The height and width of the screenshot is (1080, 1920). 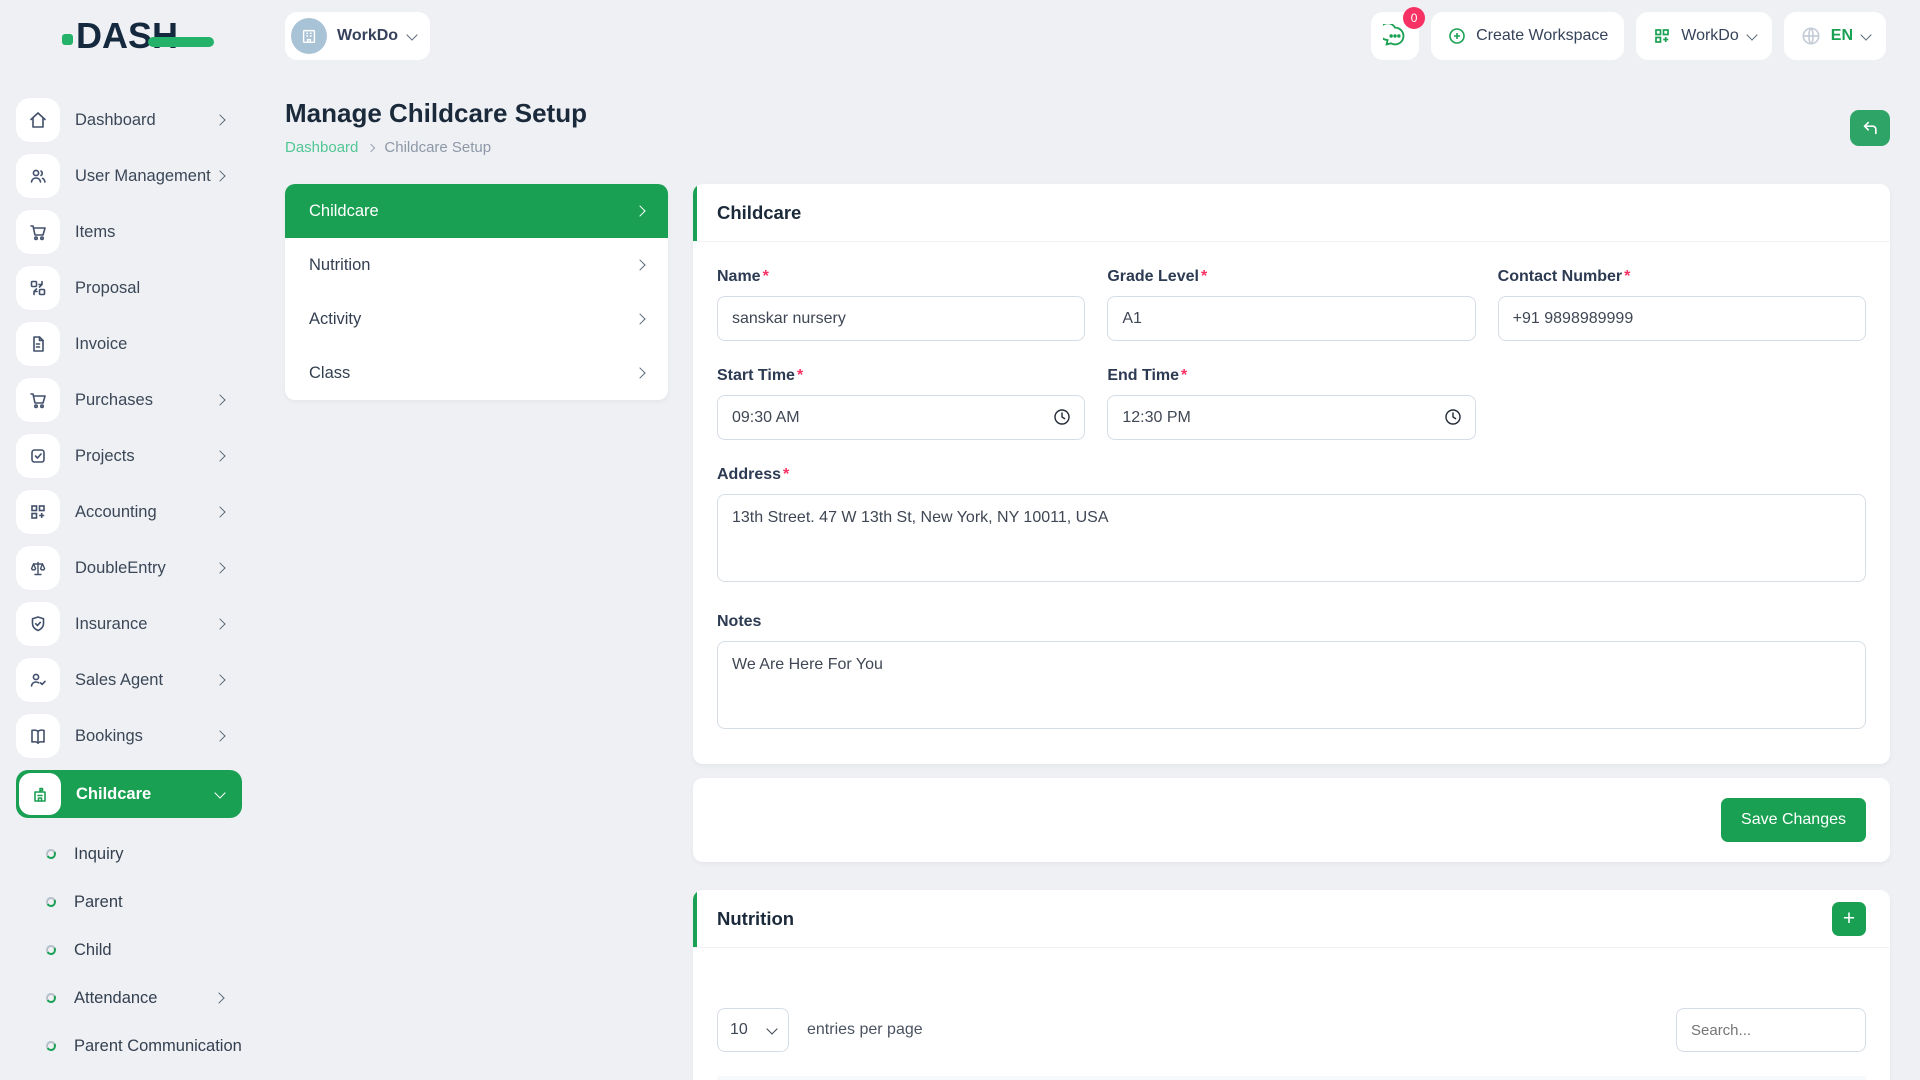 I want to click on save-changes-button: Save Changes, so click(x=1793, y=820).